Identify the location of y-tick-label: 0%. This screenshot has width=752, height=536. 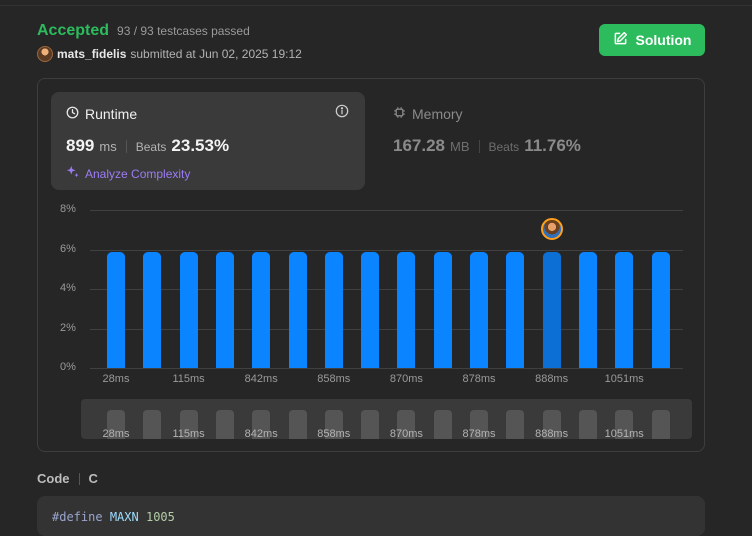
(68, 367).